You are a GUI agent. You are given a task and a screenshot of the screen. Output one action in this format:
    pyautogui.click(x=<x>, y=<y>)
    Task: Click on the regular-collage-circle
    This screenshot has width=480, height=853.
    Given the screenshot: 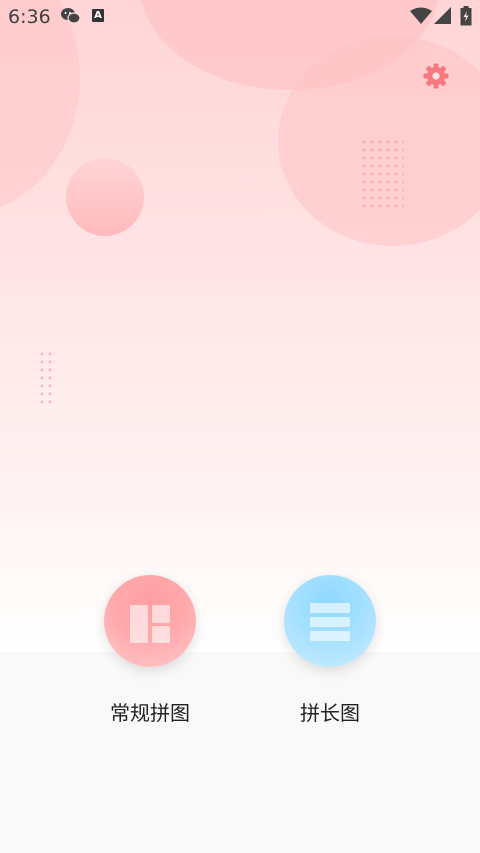 What is the action you would take?
    pyautogui.click(x=150, y=621)
    